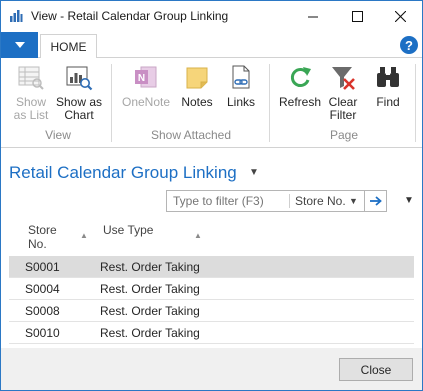  What do you see at coordinates (128, 230) in the screenshot?
I see `column-header-use-type: Use Type` at bounding box center [128, 230].